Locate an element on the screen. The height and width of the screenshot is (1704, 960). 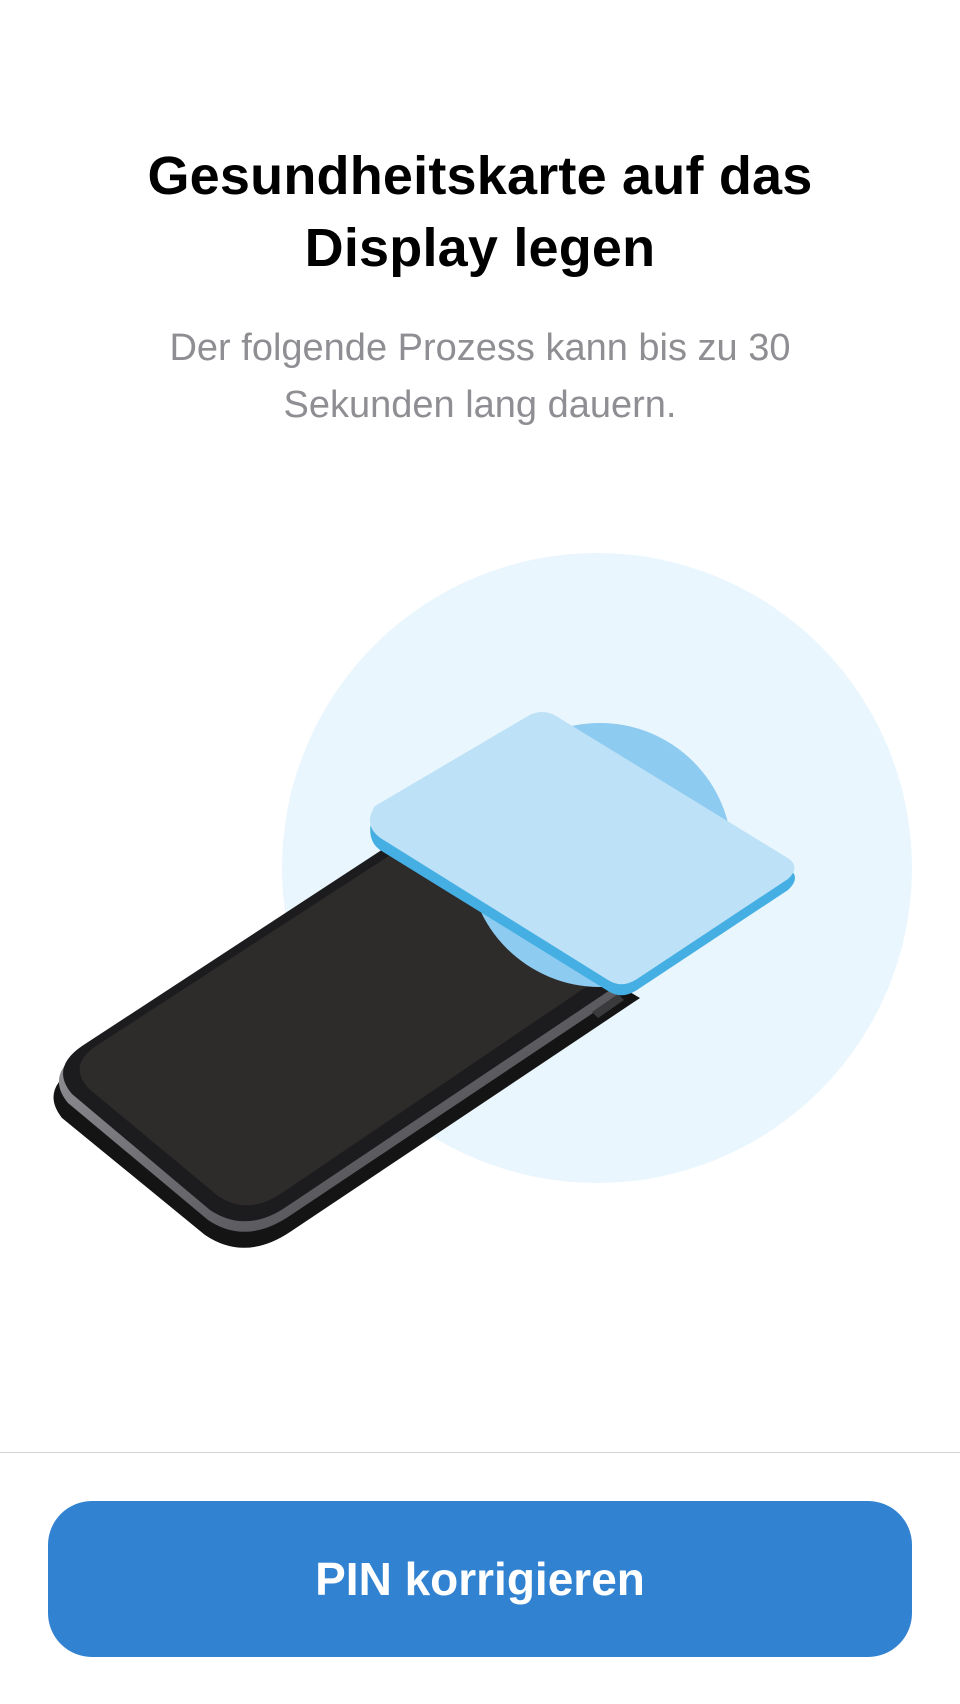
correct-pin-button: PIN korrigieren is located at coordinates (480, 1579).